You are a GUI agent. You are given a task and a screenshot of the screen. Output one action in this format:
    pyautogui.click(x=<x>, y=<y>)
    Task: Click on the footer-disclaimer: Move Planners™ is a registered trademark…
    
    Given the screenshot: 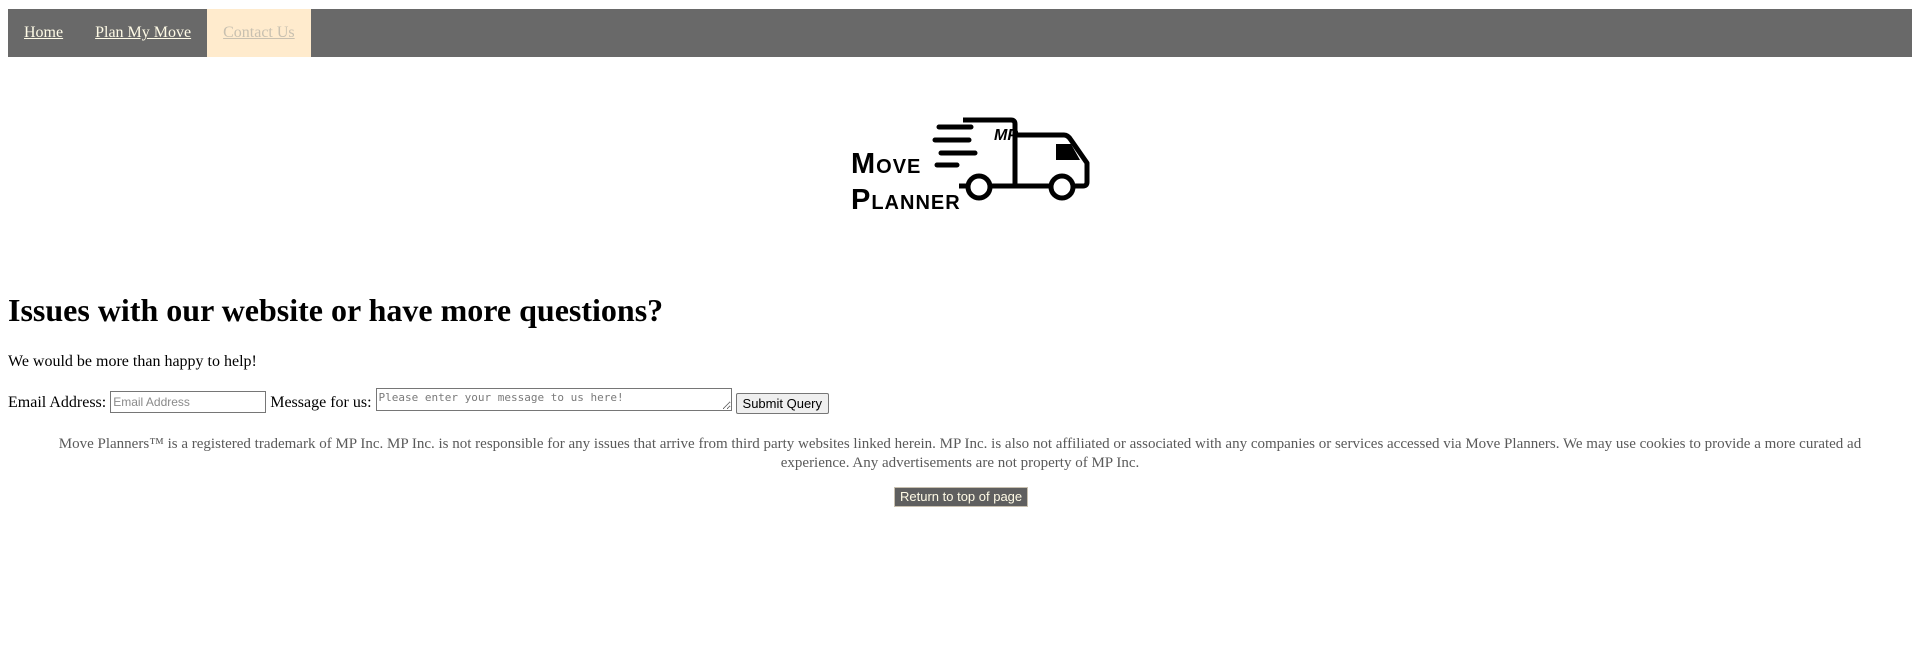 What is the action you would take?
    pyautogui.click(x=960, y=453)
    